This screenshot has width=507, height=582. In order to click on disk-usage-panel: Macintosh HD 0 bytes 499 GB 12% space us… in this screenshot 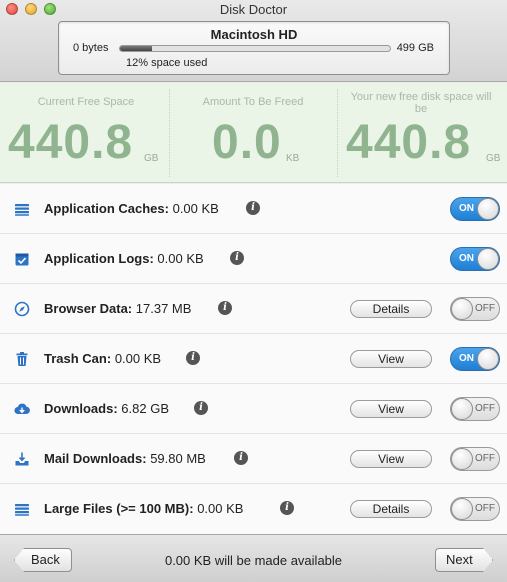, I will do `click(254, 48)`.